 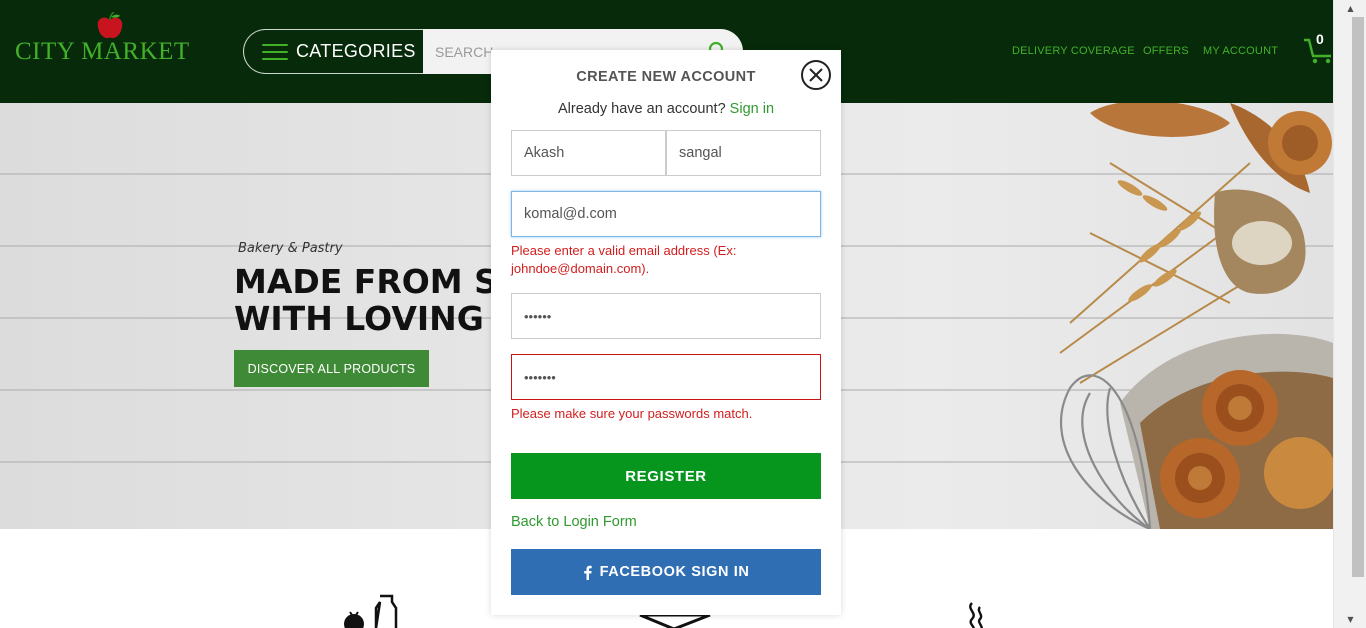 I want to click on logo-text: CITY MARKET, so click(x=102, y=51).